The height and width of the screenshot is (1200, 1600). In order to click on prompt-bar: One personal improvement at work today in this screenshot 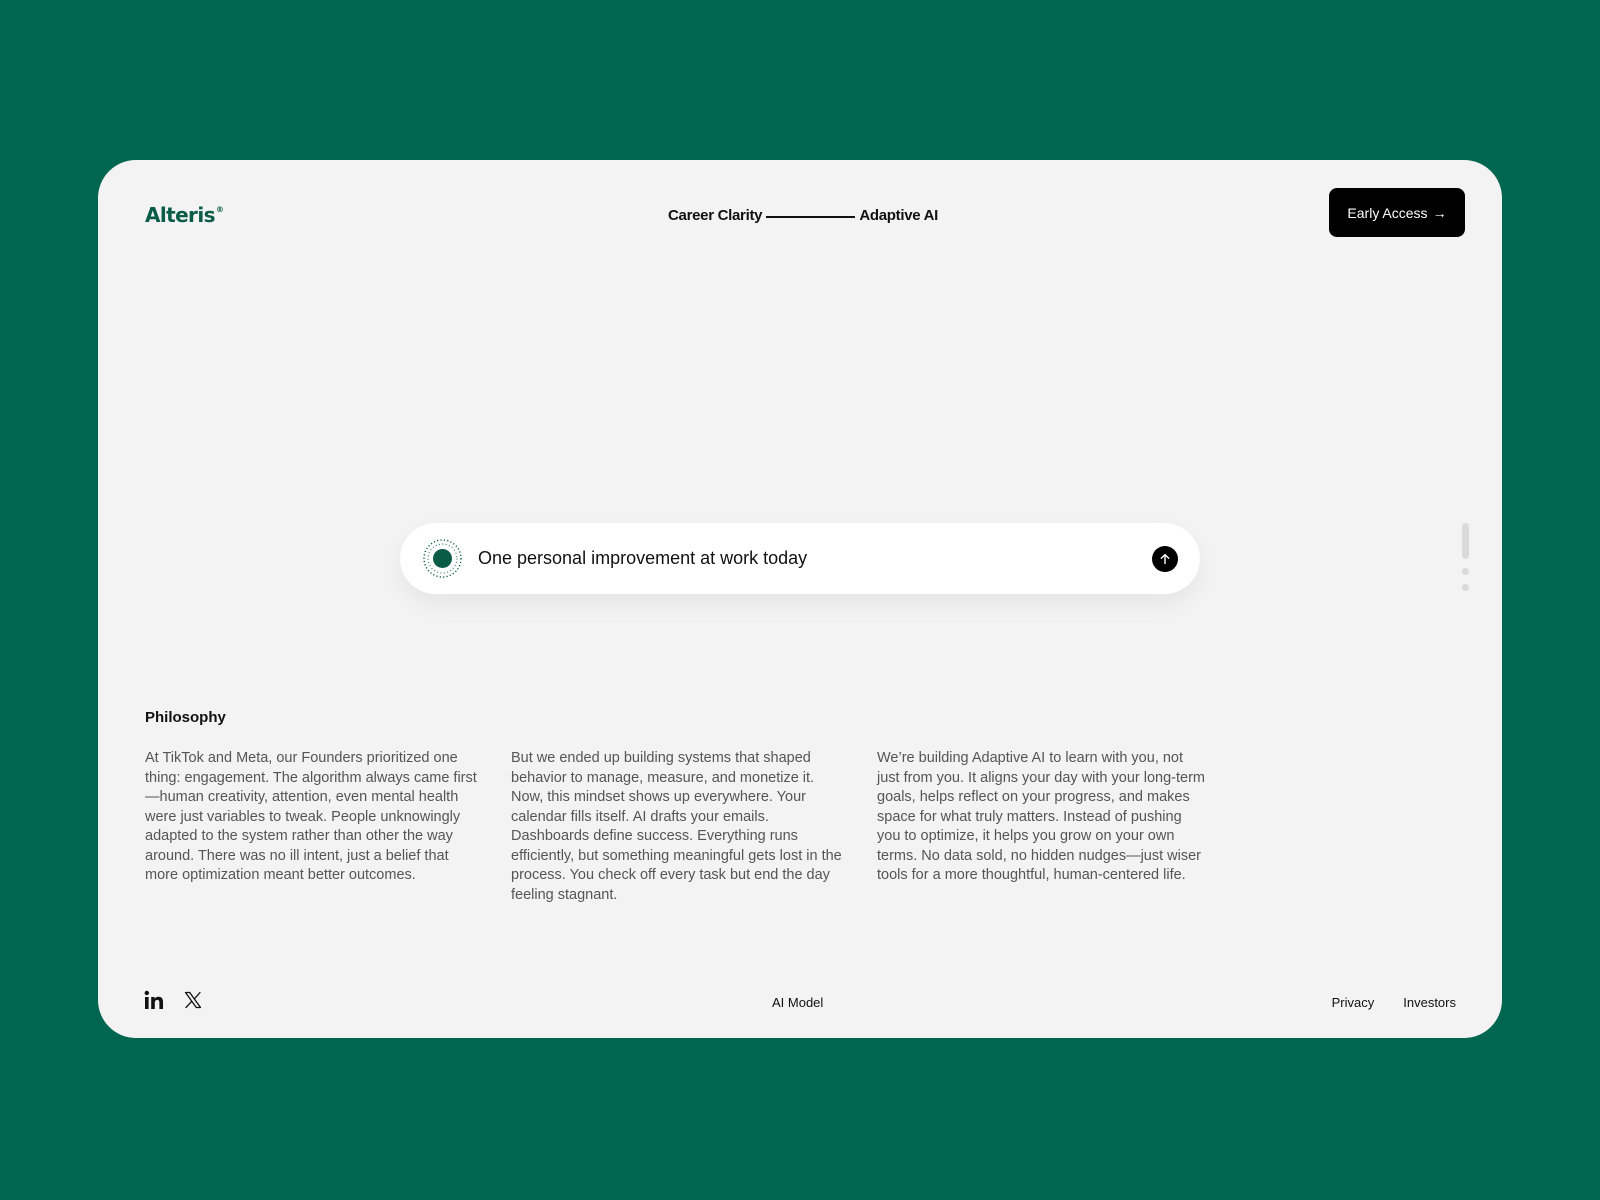, I will do `click(800, 558)`.